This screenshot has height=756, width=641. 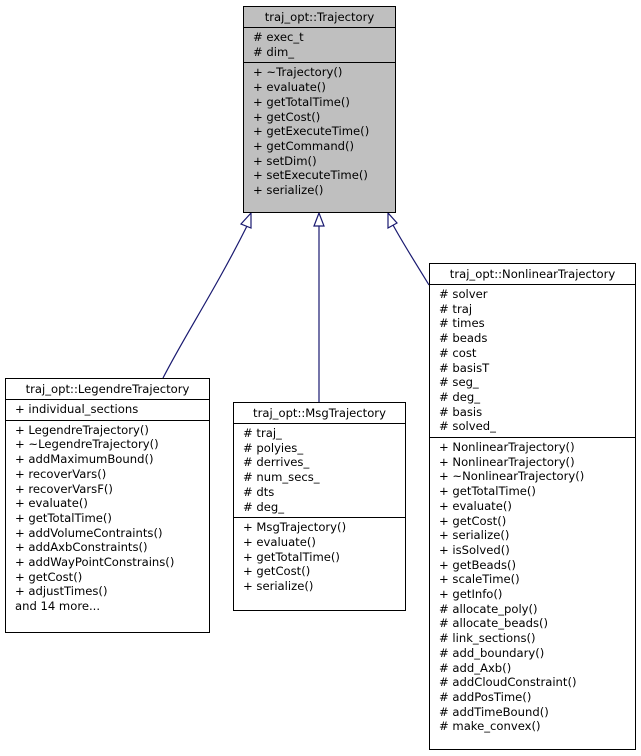 What do you see at coordinates (274, 51) in the screenshot?
I see `attribute-row: # dim_` at bounding box center [274, 51].